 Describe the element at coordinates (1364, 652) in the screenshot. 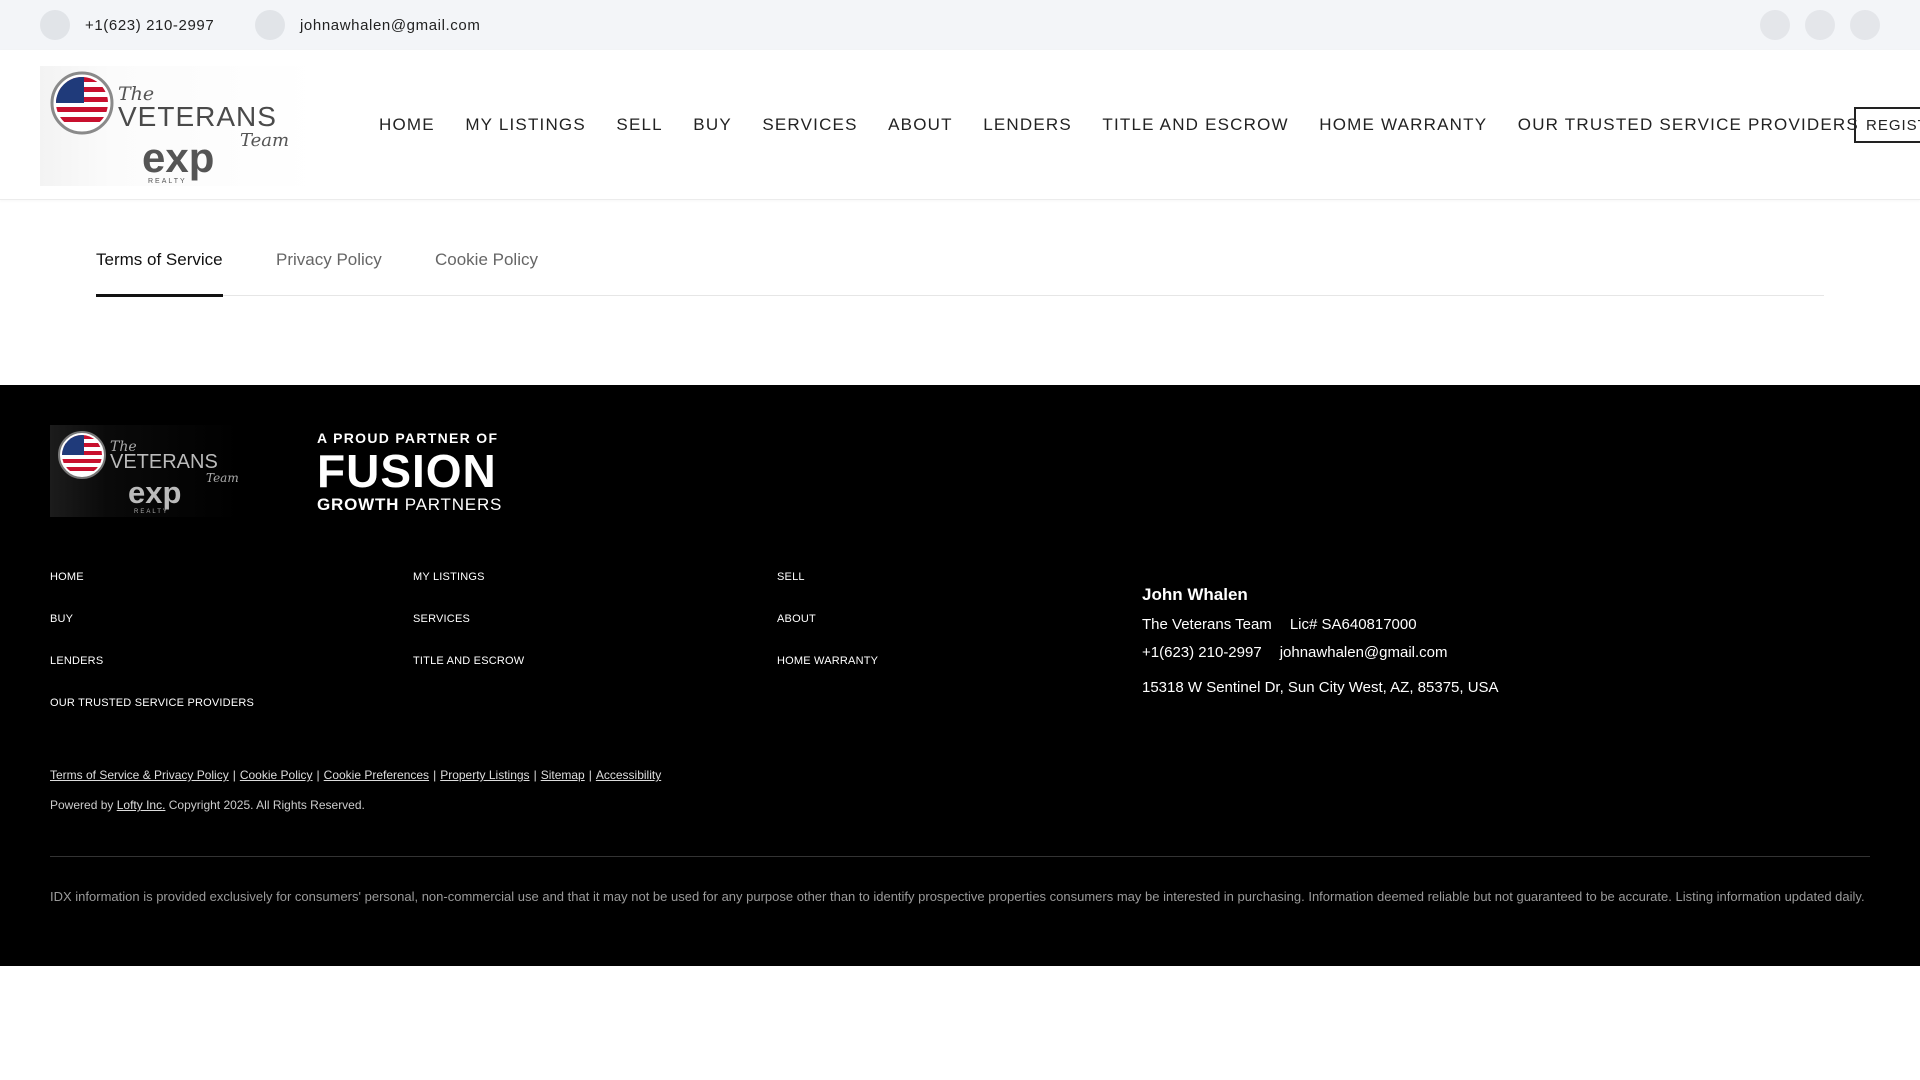

I see `agent-email: johnawhalen@gmail.com` at that location.